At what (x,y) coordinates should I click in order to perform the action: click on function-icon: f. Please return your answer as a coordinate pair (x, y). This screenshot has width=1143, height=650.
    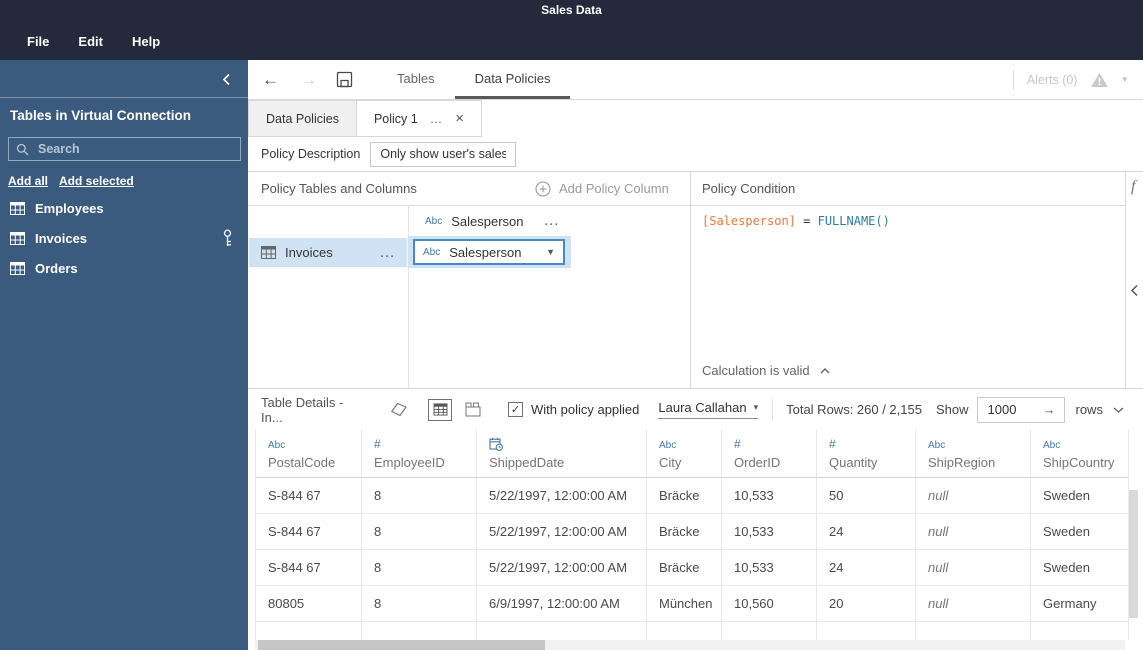
    Looking at the image, I should click on (1133, 186).